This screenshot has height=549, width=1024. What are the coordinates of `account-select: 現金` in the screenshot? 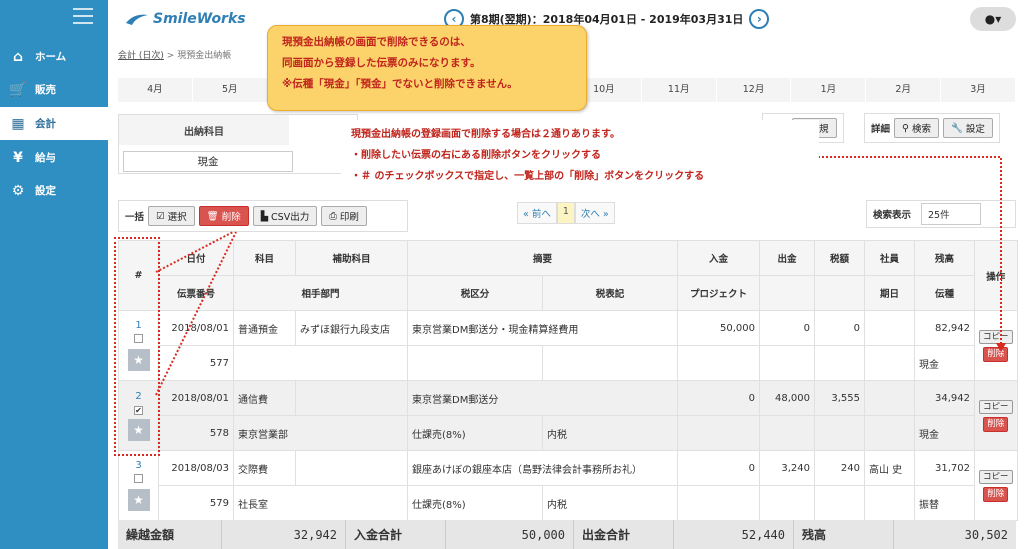 It's located at (208, 161).